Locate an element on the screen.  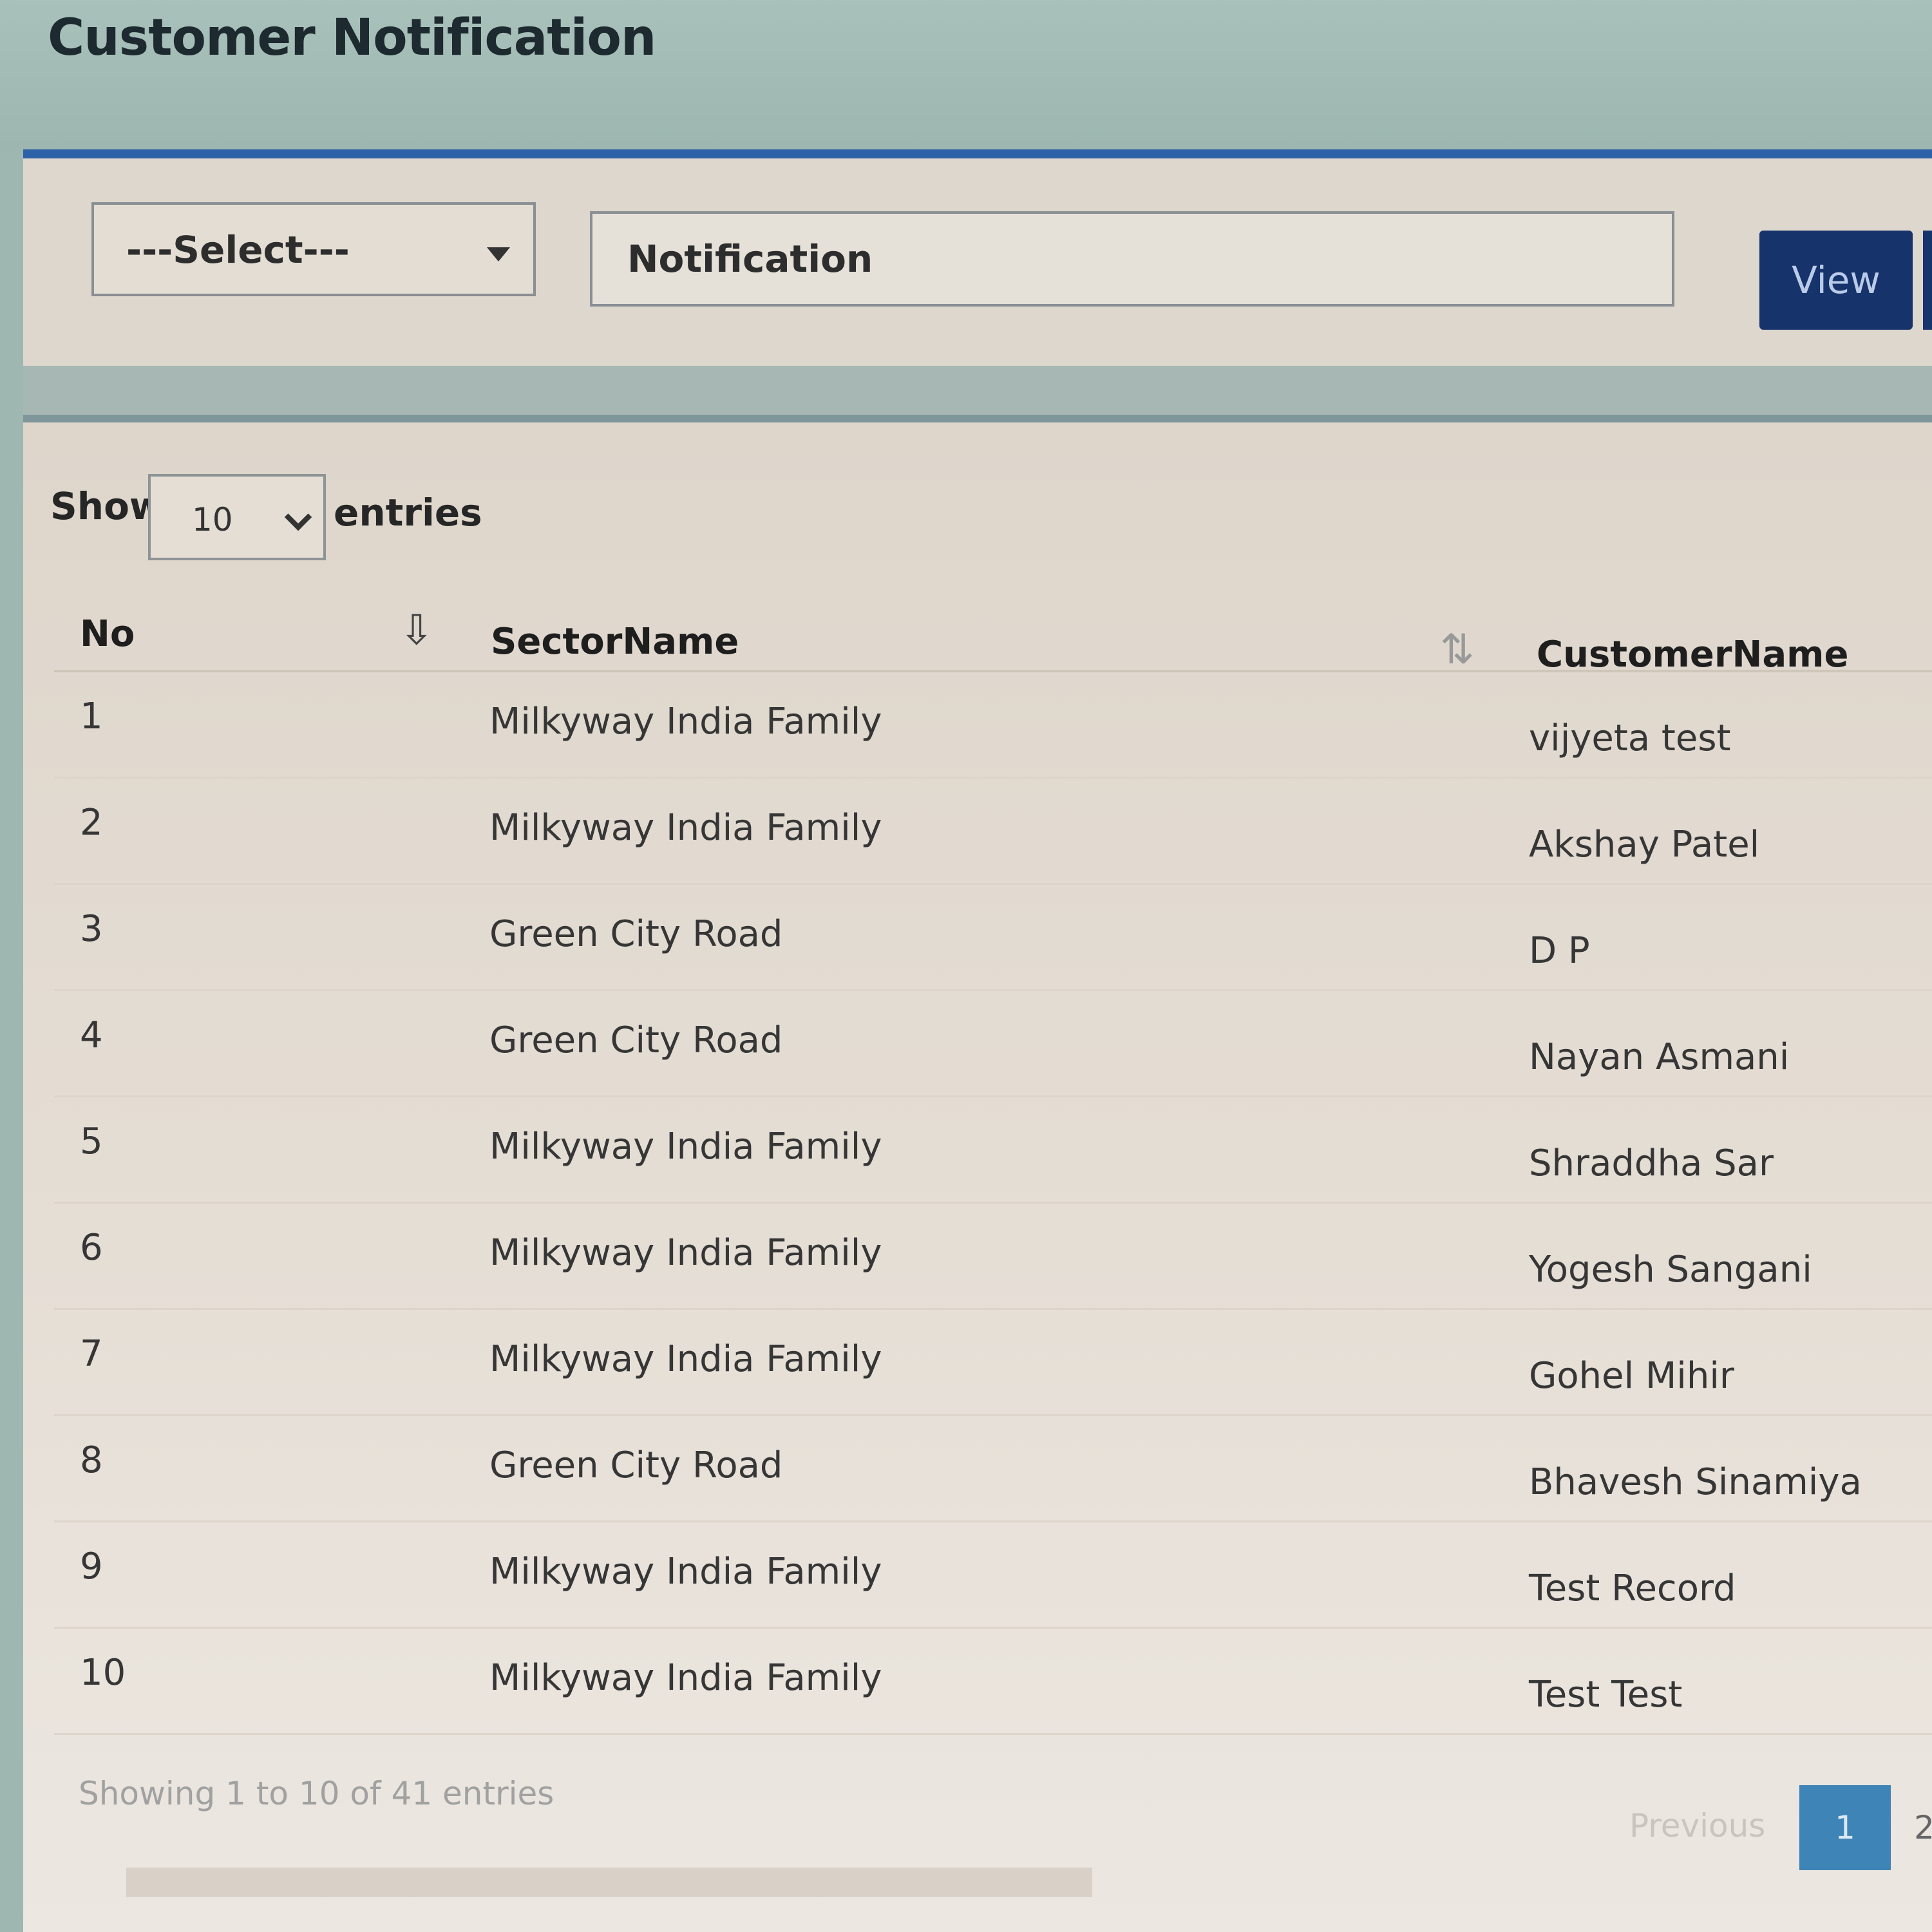
secondary-button is located at coordinates (1927, 280).